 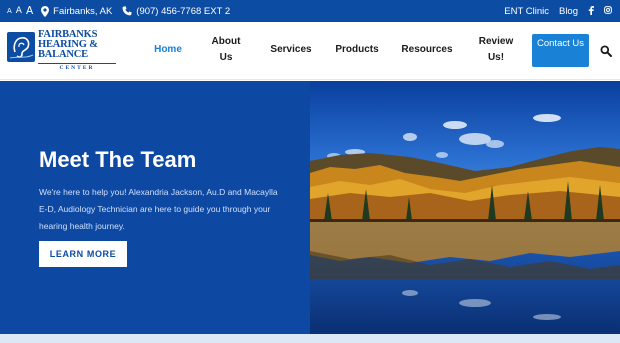 I want to click on top-bar-left: A A A Fairbanks, AK (907) 456-7768 EXT 2, so click(x=123, y=11).